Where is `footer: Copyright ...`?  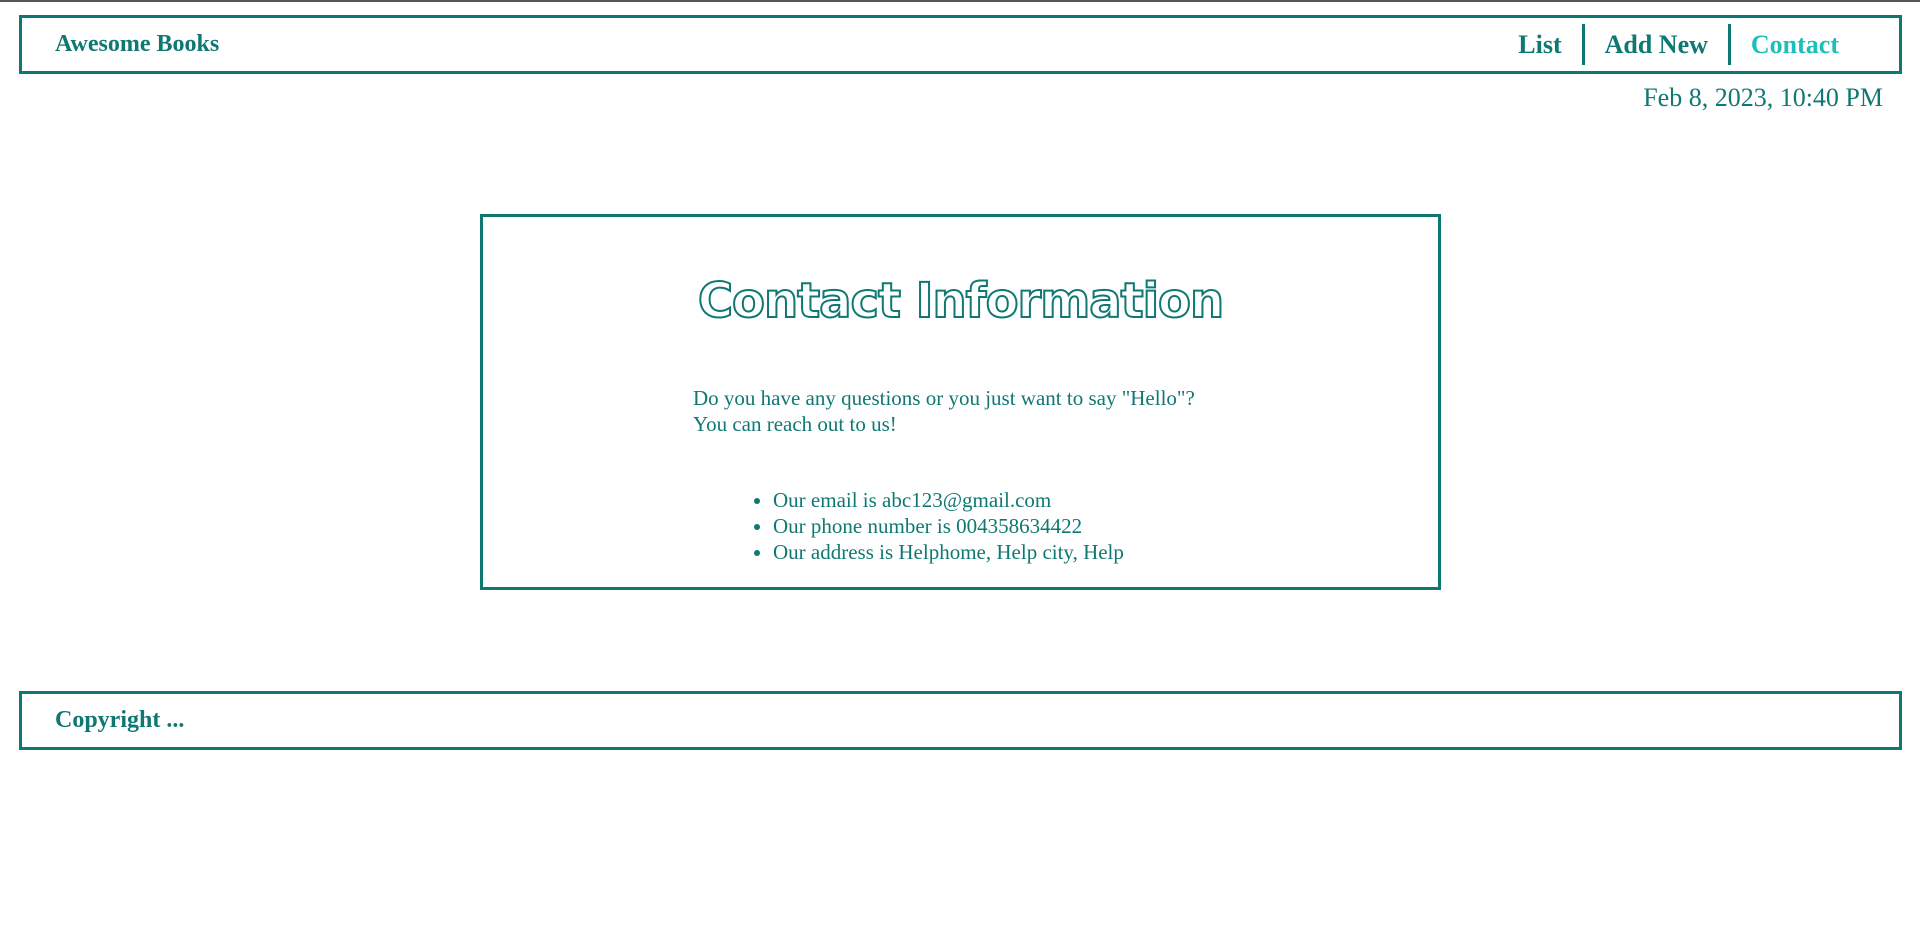
footer: Copyright ... is located at coordinates (960, 720).